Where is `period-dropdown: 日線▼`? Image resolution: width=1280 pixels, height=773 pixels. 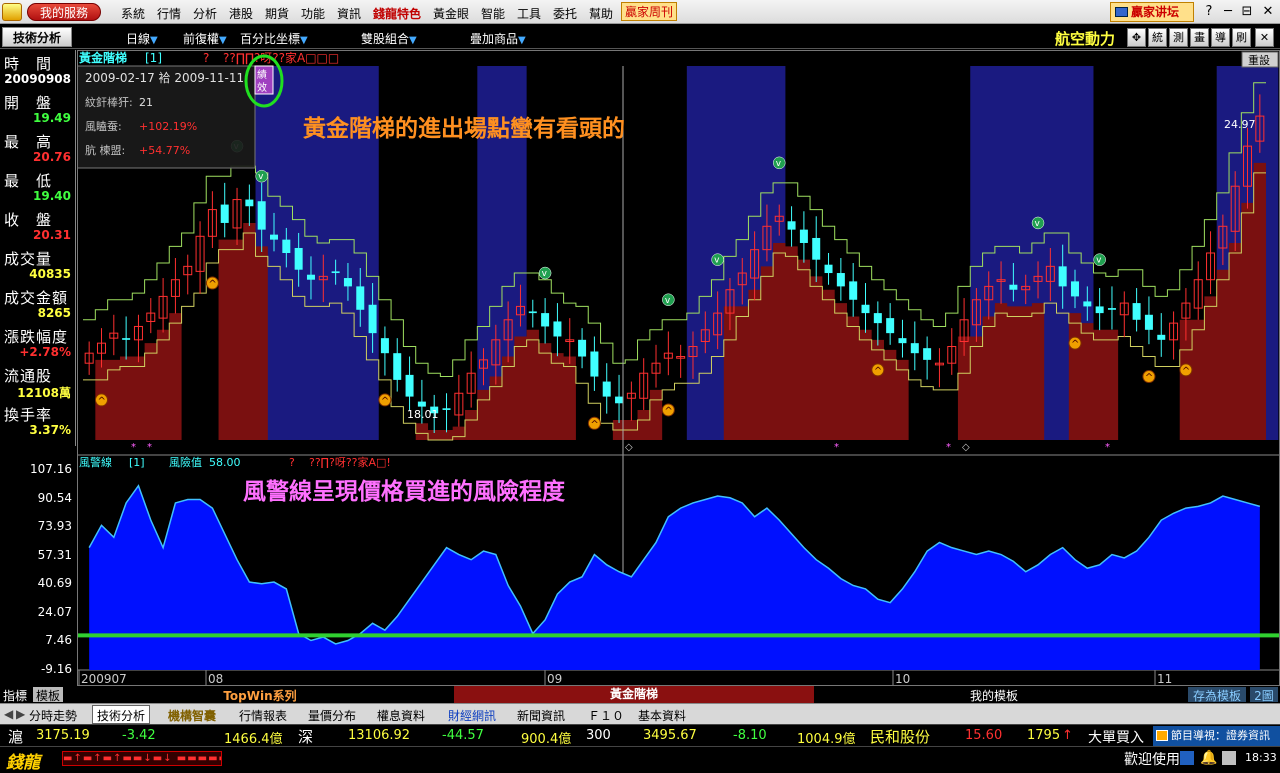
period-dropdown: 日線▼ is located at coordinates (142, 38).